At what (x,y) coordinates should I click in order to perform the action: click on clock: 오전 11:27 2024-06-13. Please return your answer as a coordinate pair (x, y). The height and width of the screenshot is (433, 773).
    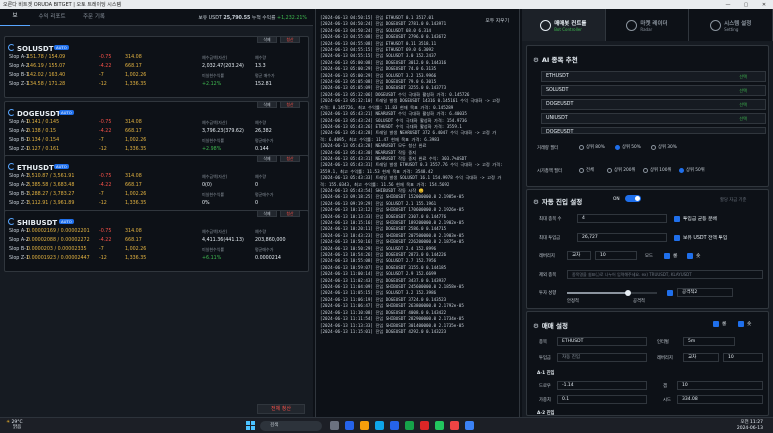
    Looking at the image, I should click on (750, 425).